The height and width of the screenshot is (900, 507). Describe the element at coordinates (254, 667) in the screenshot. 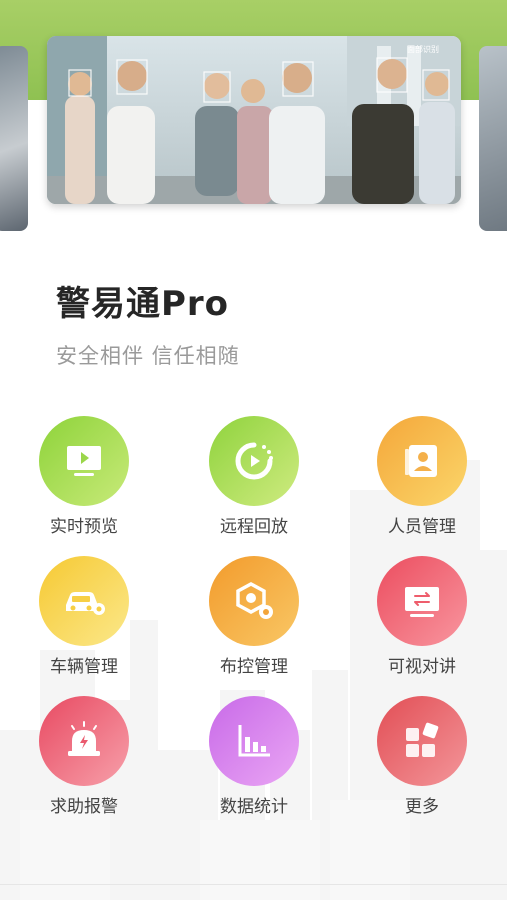

I see `menu-label: 布控管理` at that location.